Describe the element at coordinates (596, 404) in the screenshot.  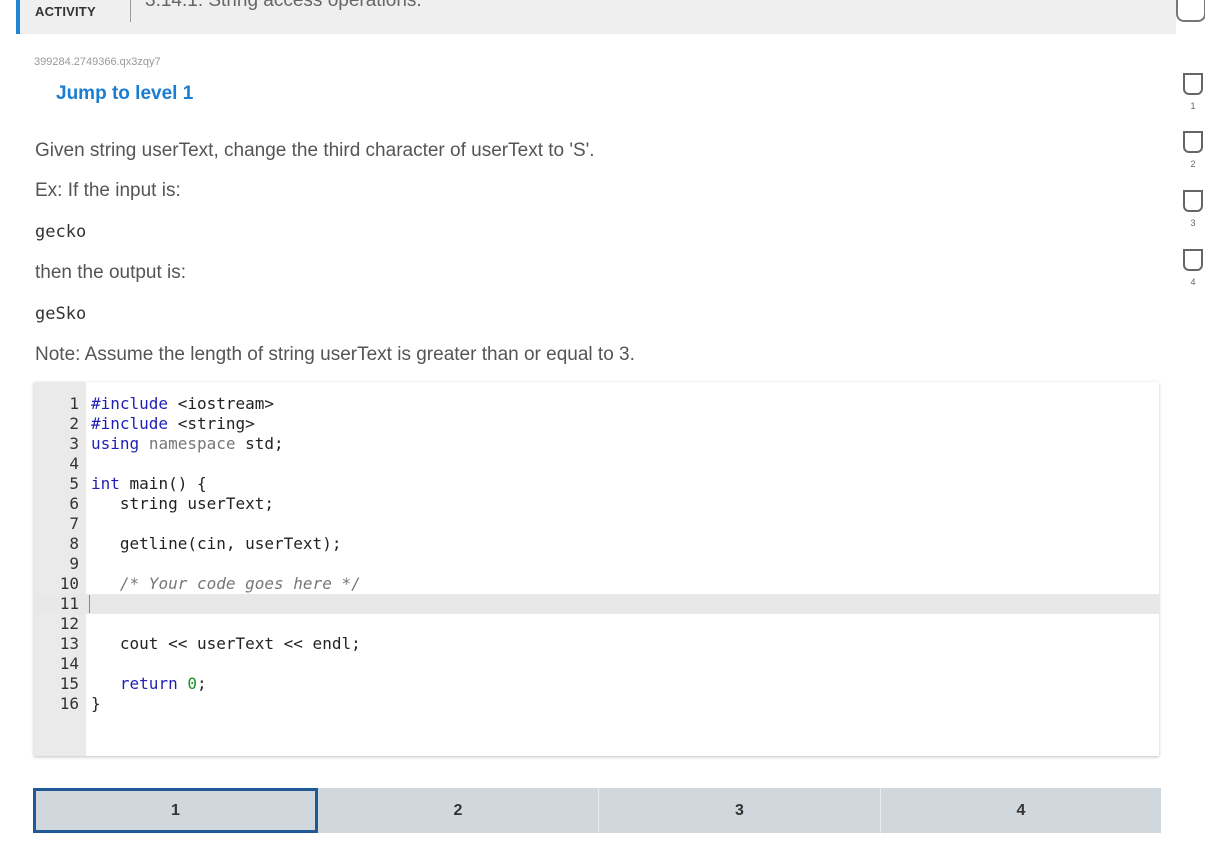
I see `code-line: 1 #include <iostream>` at that location.